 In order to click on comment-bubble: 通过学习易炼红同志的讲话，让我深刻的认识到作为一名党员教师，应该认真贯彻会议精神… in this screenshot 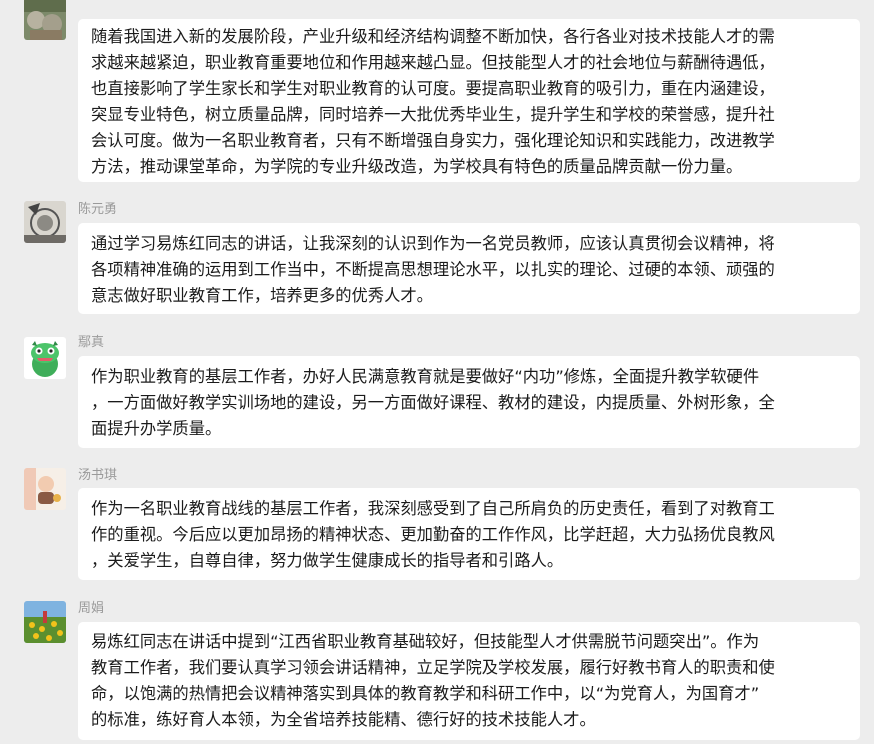, I will do `click(469, 268)`.